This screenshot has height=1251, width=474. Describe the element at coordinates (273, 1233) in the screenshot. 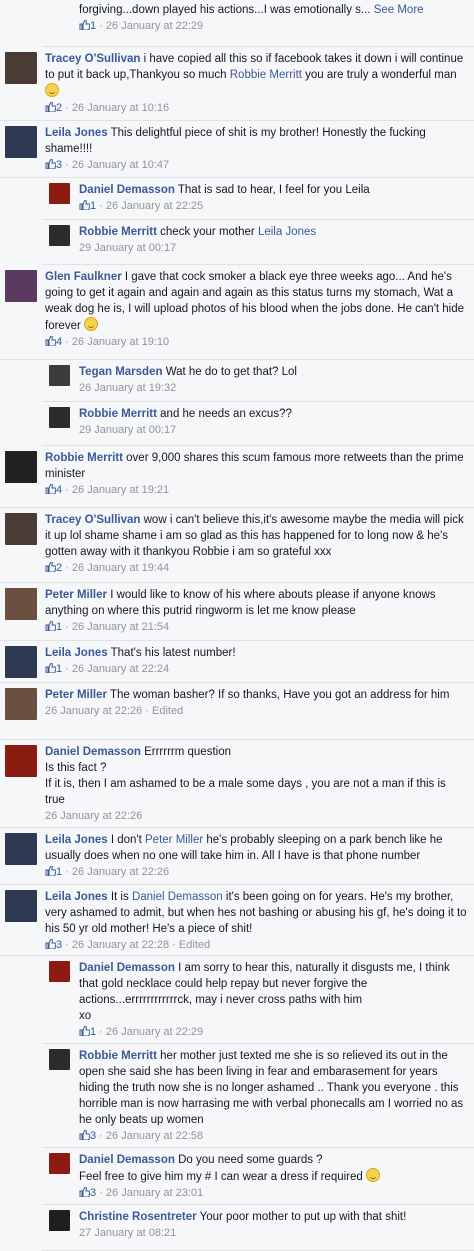

I see `comment-meta: 27 January at 08:21` at that location.